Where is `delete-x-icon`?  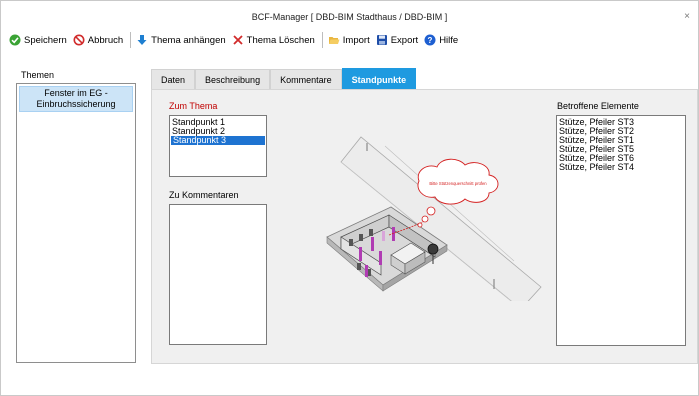 delete-x-icon is located at coordinates (238, 40).